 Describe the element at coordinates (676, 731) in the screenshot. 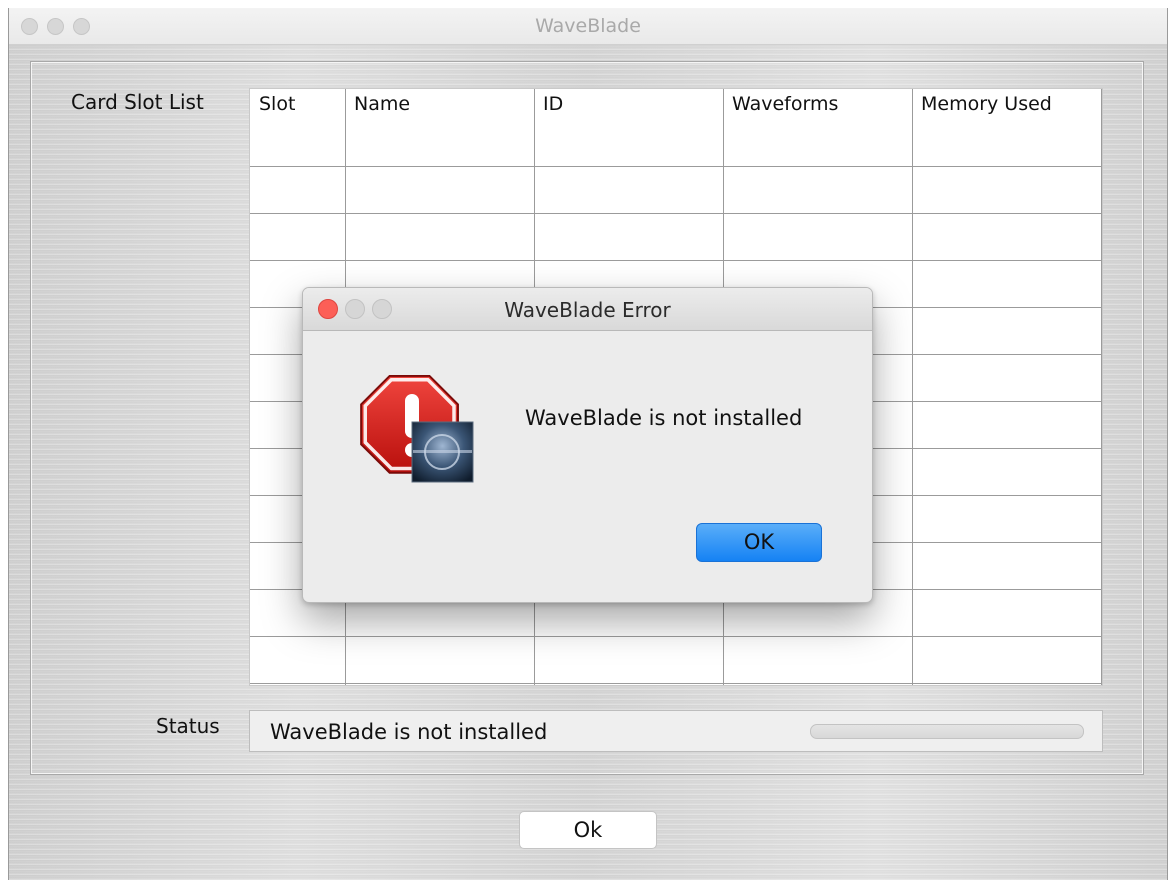

I see `status-field: WaveBlade is not installed` at that location.